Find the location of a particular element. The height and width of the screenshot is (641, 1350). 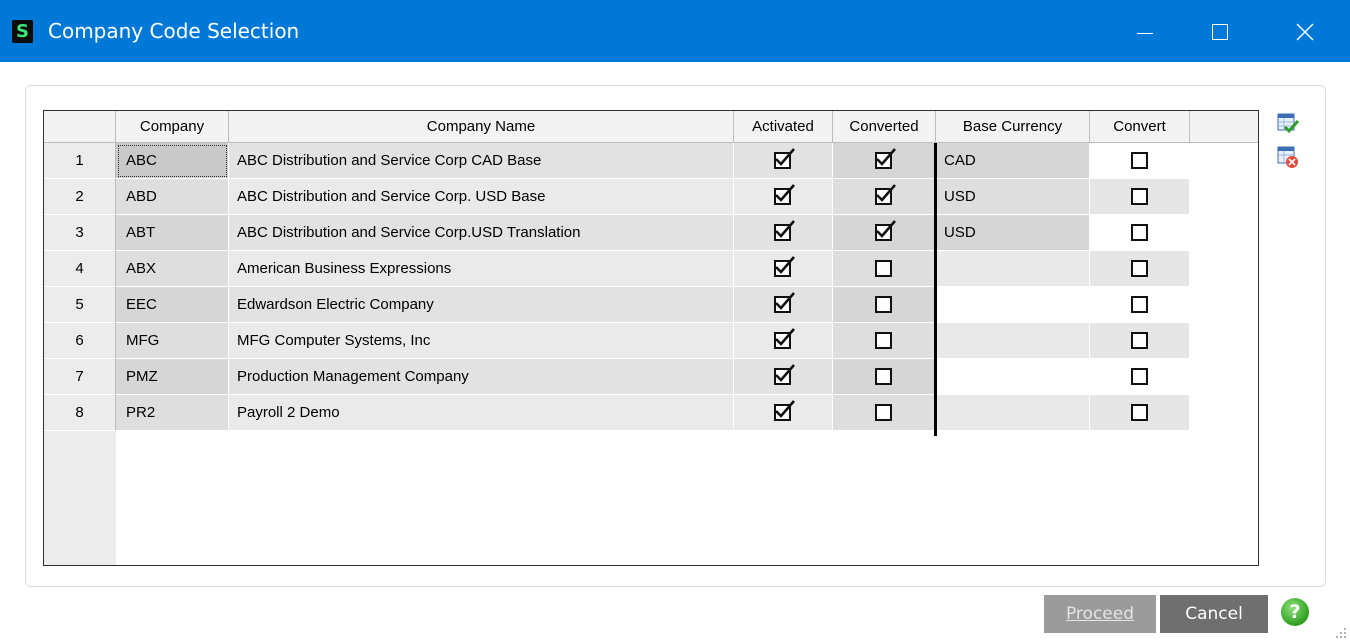

company-cell: MFG is located at coordinates (172, 341).